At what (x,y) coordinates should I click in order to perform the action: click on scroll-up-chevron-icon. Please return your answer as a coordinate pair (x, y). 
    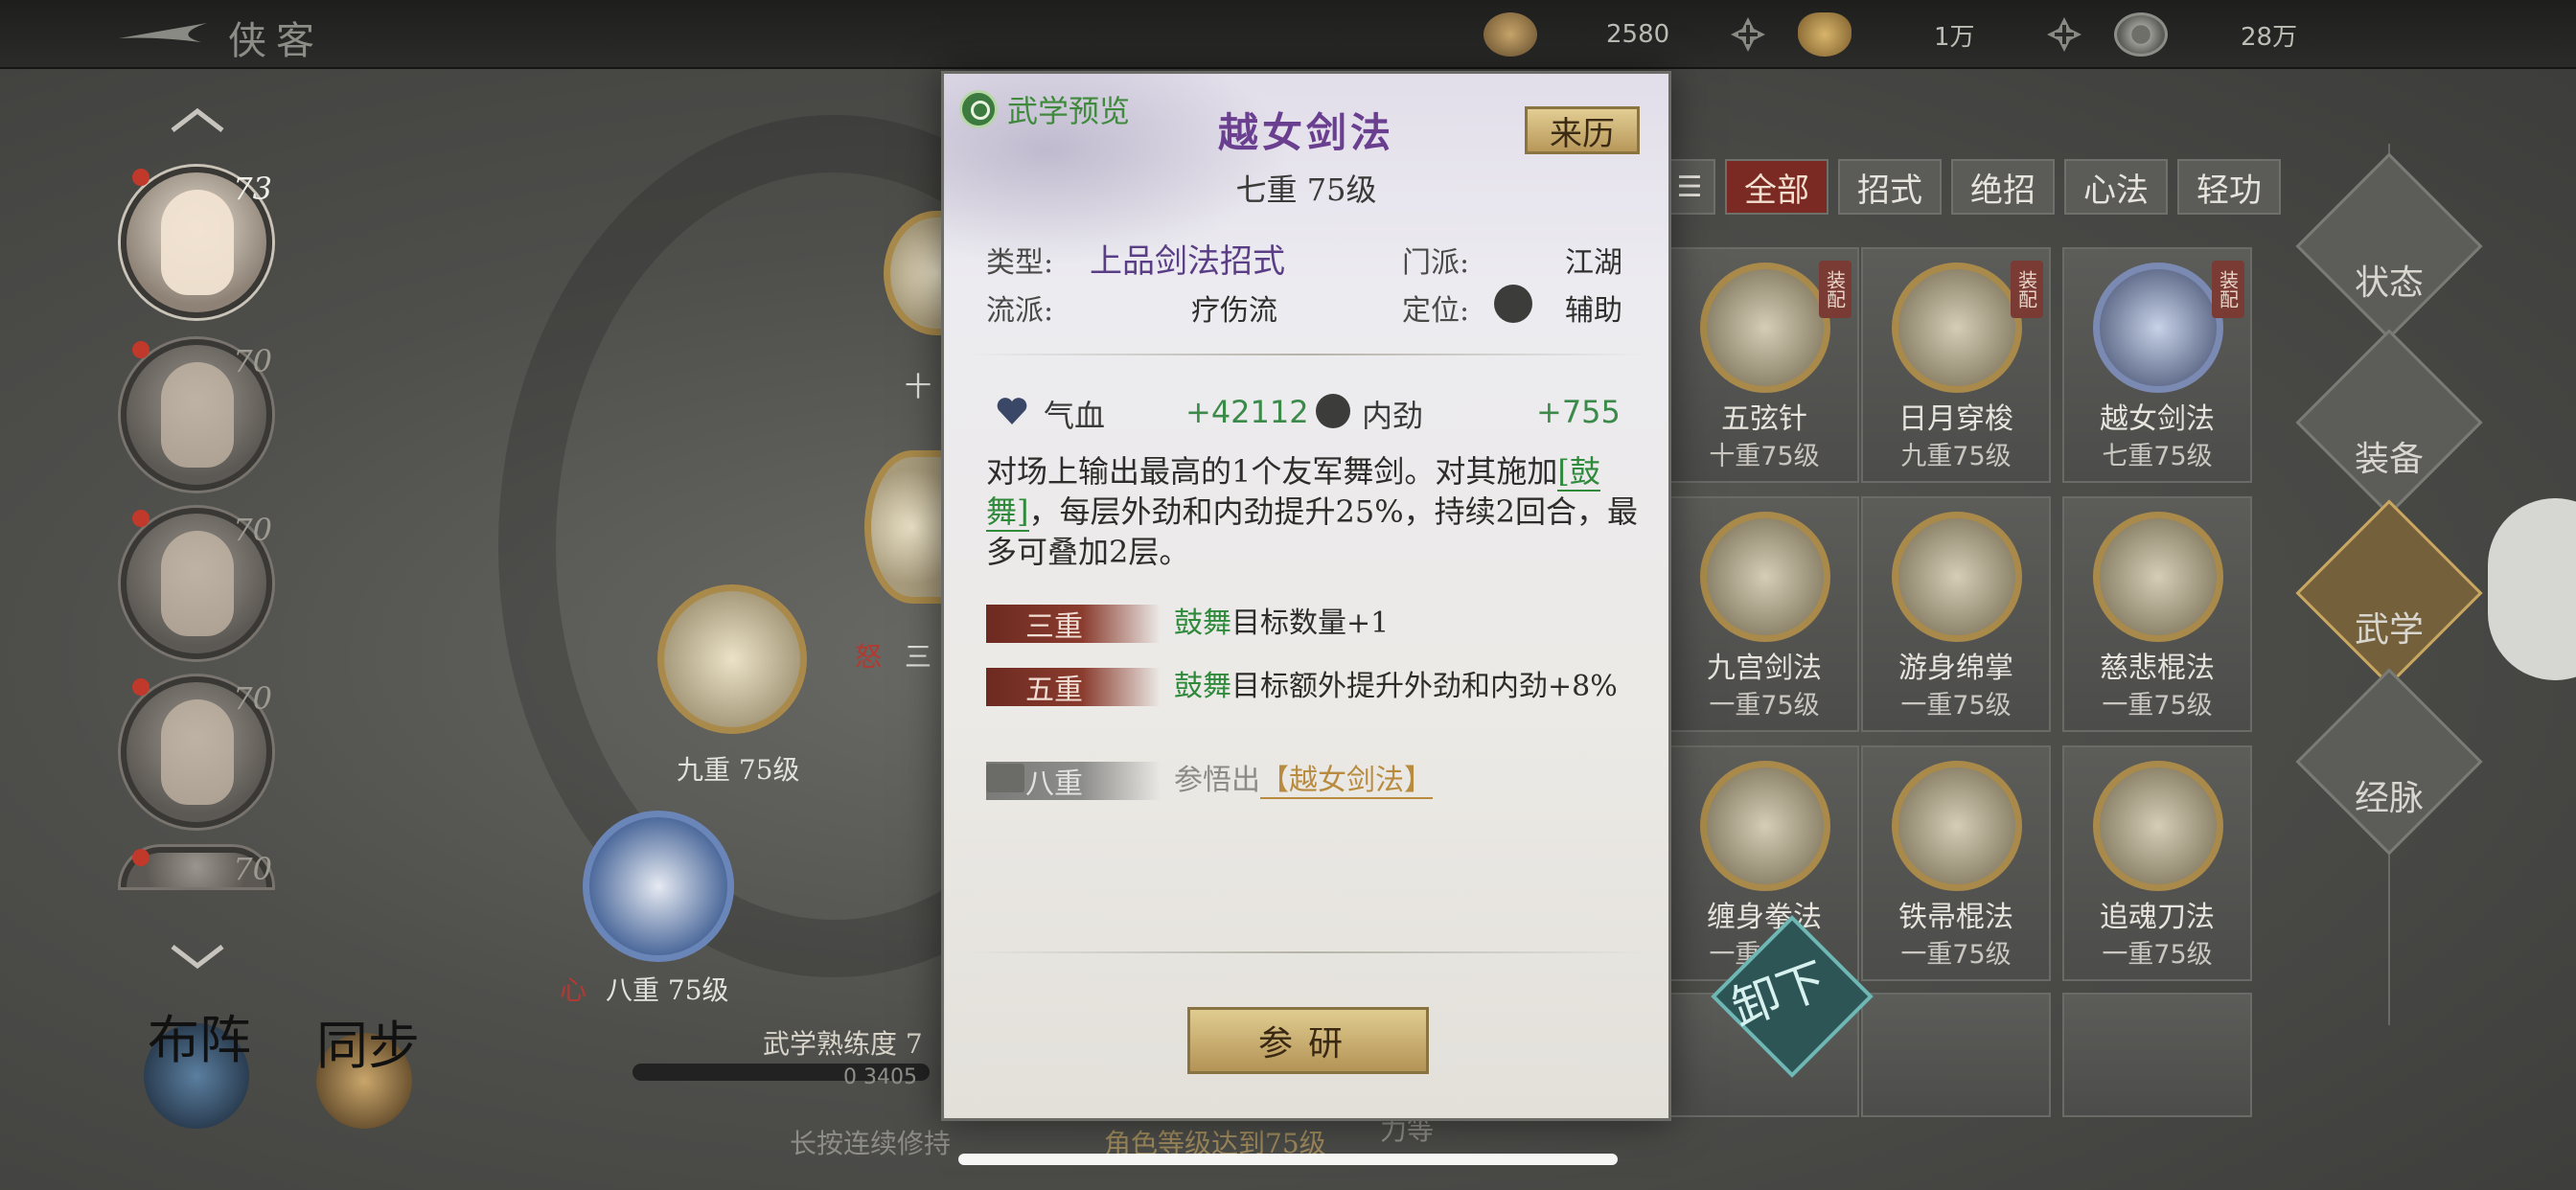
    Looking at the image, I should click on (197, 120).